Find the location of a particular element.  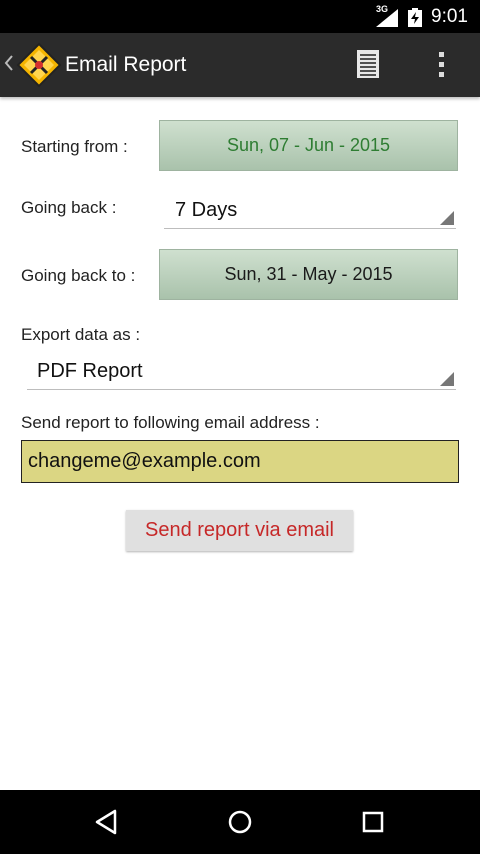

going-back-to-date-button: Sun, 31 - May - 2015 is located at coordinates (308, 274).